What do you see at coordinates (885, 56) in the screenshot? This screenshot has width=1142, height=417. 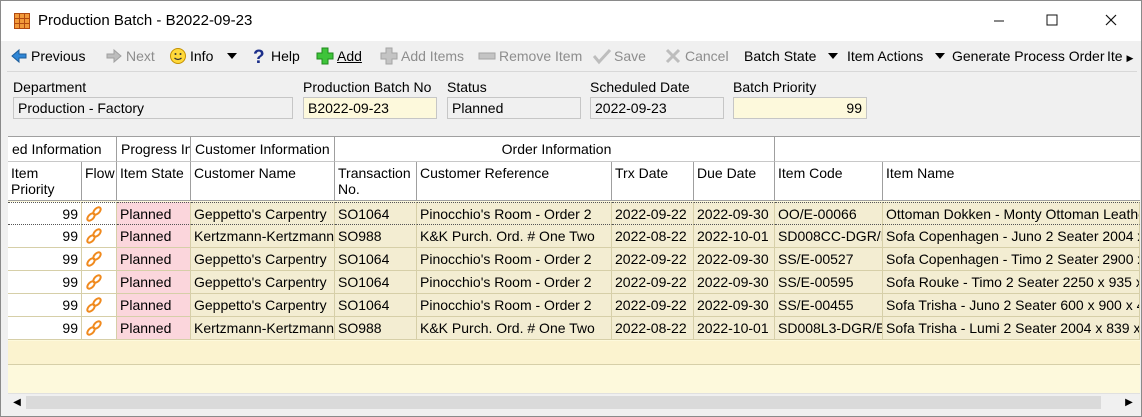 I see `item-actions-label: Item Actions` at bounding box center [885, 56].